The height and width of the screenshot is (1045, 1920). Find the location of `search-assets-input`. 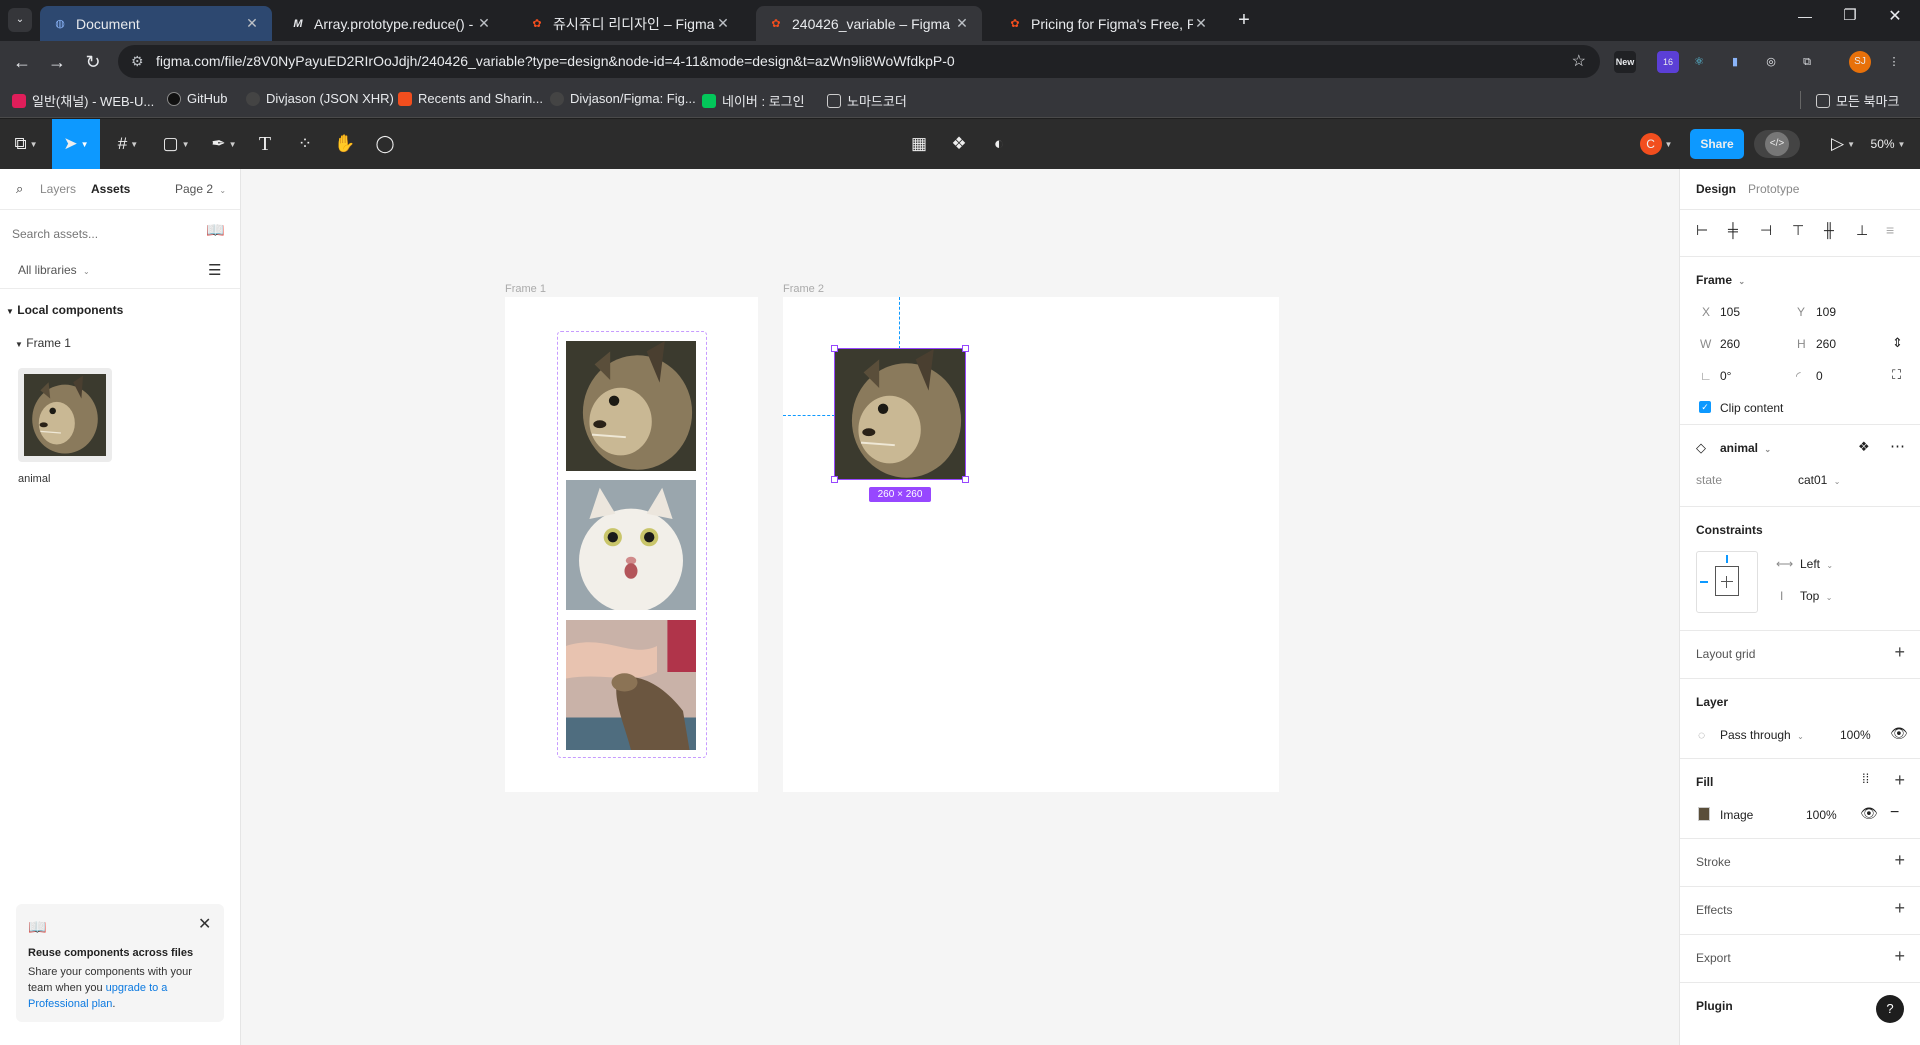

search-assets-input is located at coordinates (102, 234).